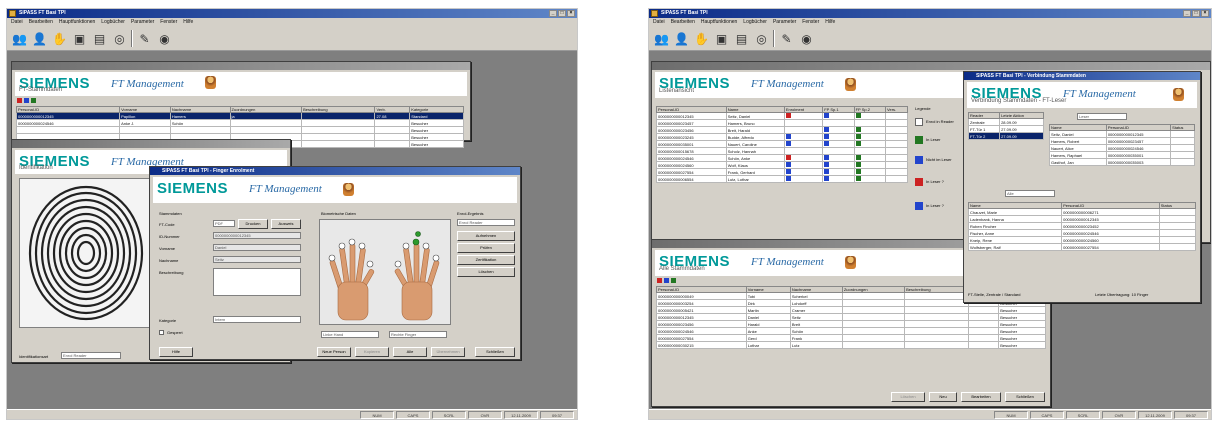  I want to click on table-row: 0000000000012345 Seitz, Daniel, so click(782, 116).